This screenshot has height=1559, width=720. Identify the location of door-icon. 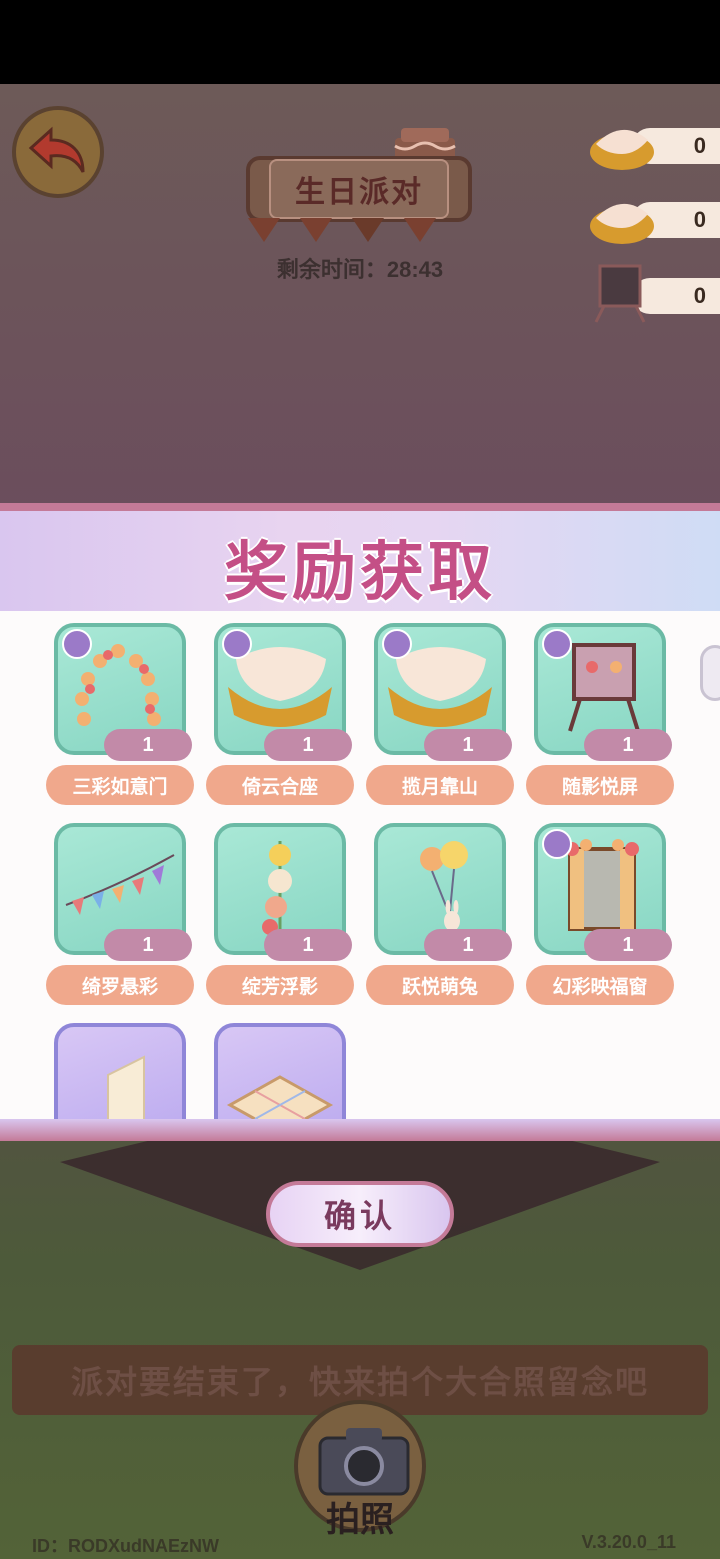
(126, 1087).